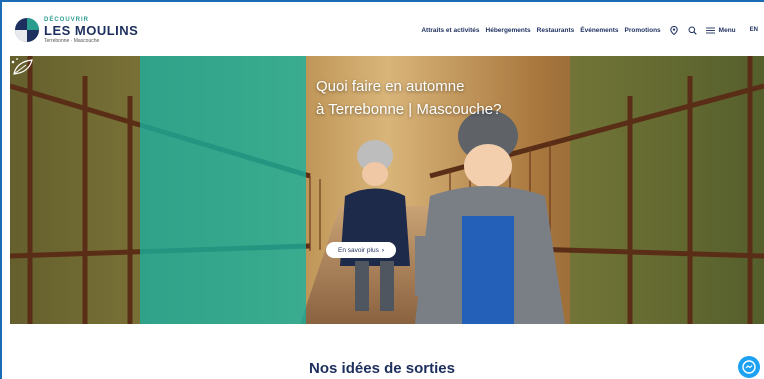  What do you see at coordinates (556, 30) in the screenshot?
I see `nav-restaurants: Restaurants` at bounding box center [556, 30].